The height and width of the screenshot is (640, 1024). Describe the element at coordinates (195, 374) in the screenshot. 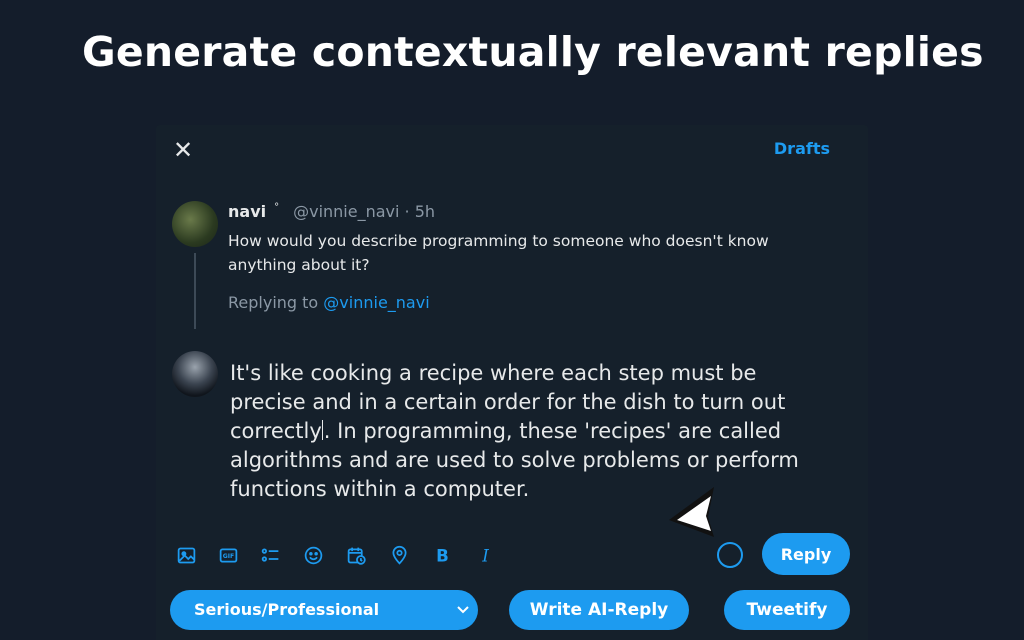

I see `user-avatar` at that location.